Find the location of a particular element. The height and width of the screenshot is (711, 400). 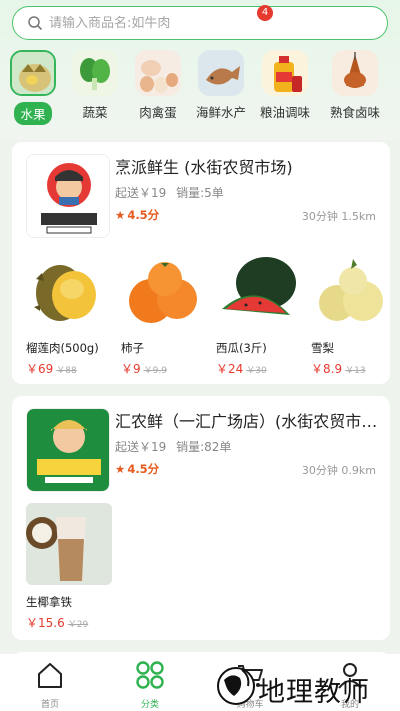

category-label: 水果 is located at coordinates (33, 113).